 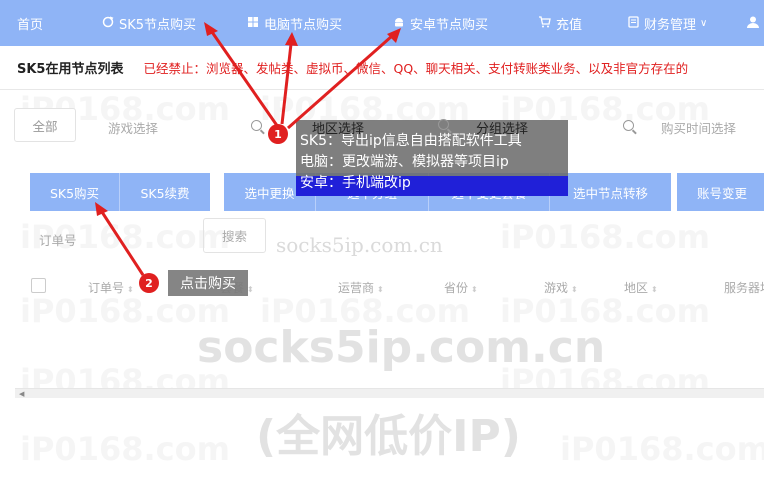 What do you see at coordinates (744, 287) in the screenshot?
I see `column-header: 服务器地` at bounding box center [744, 287].